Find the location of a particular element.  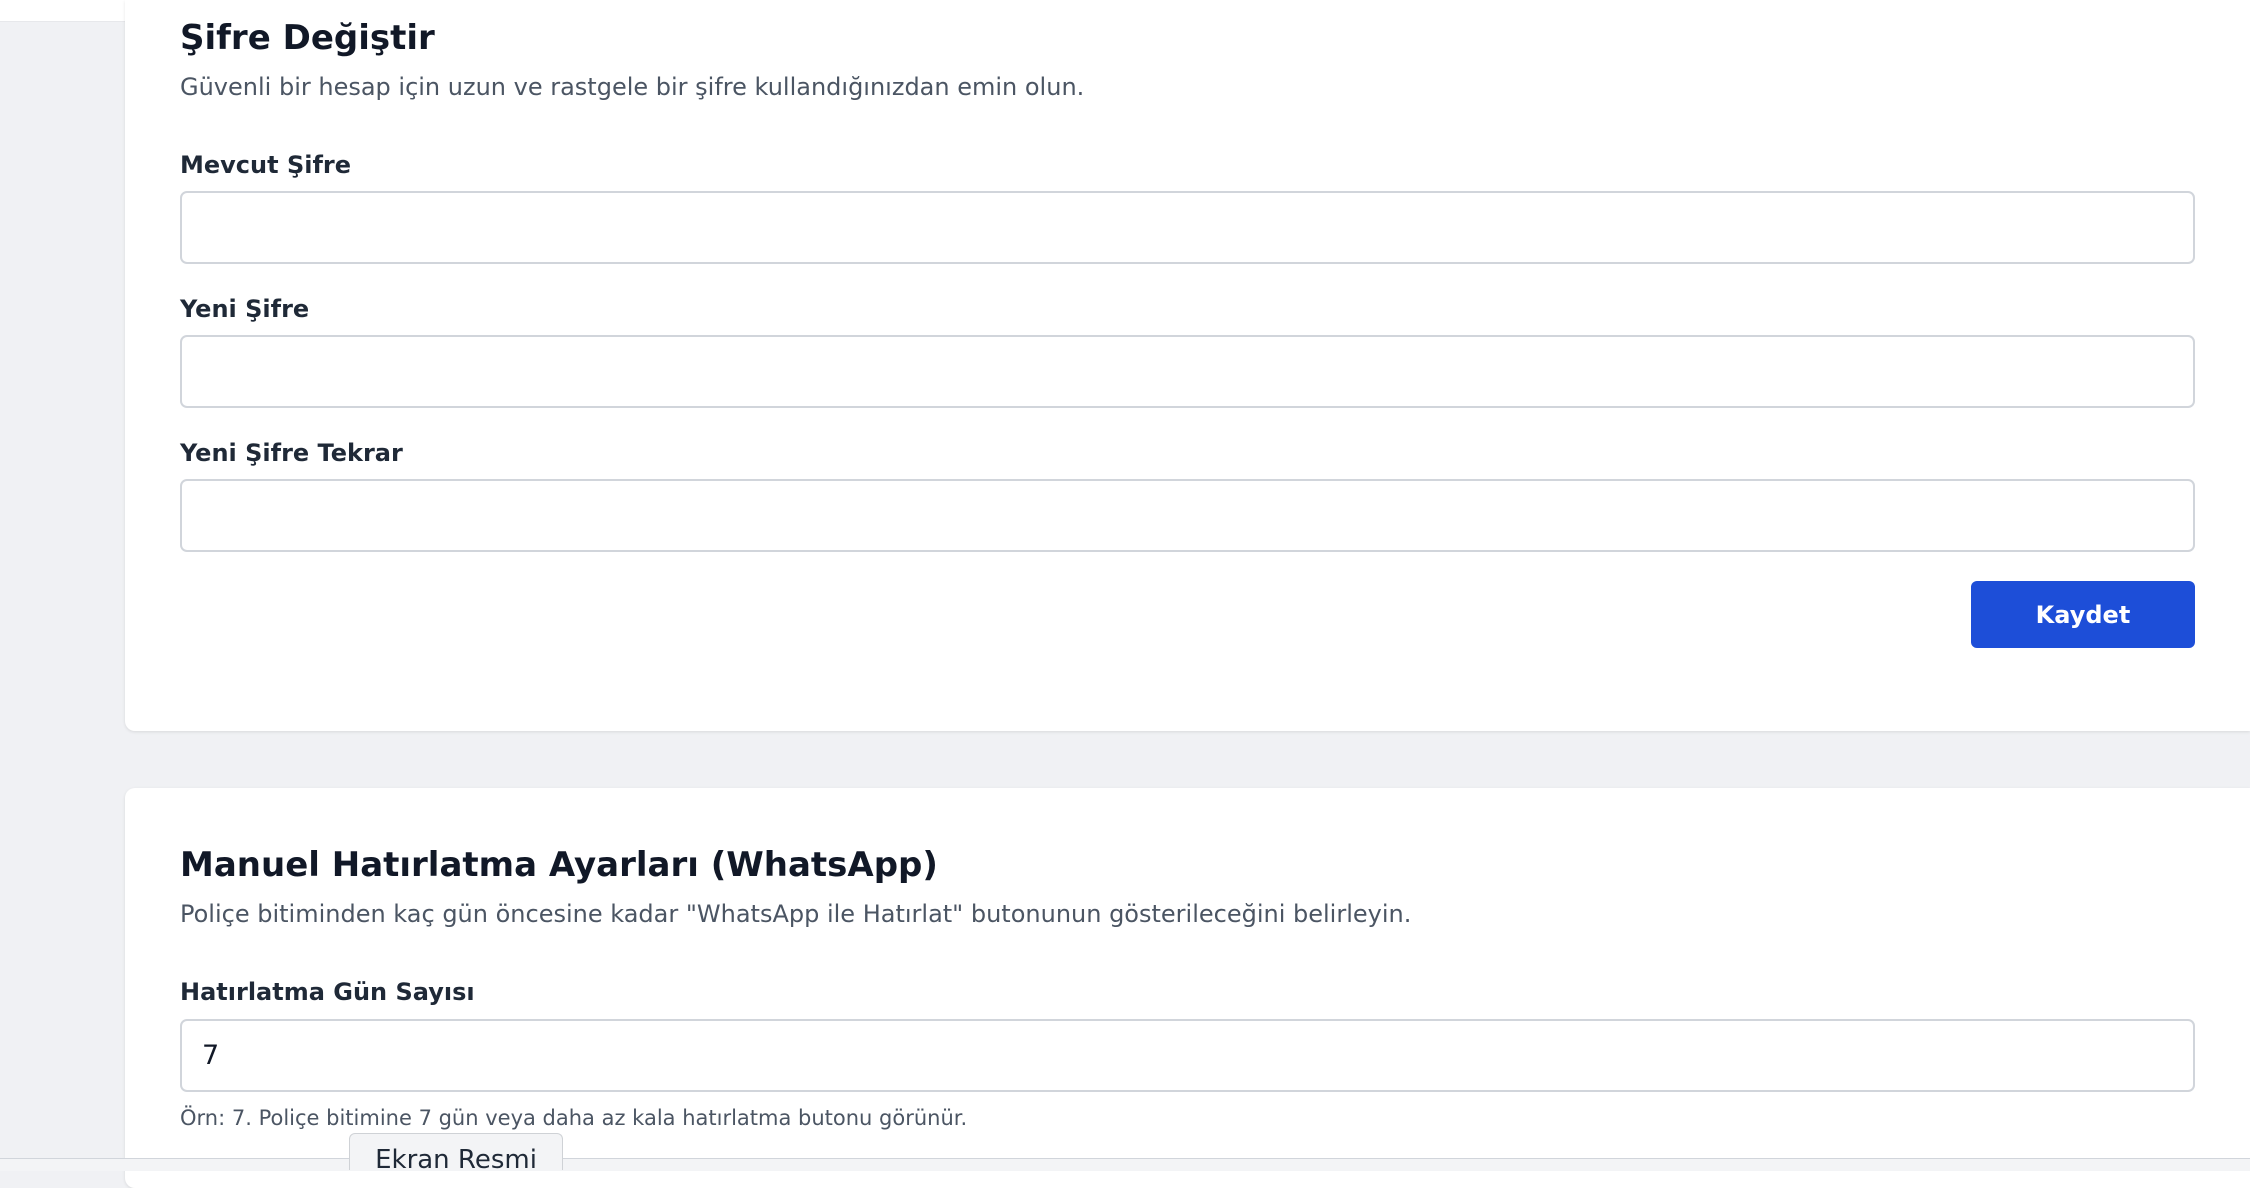

new-password-label: Yeni Şifre is located at coordinates (245, 309).